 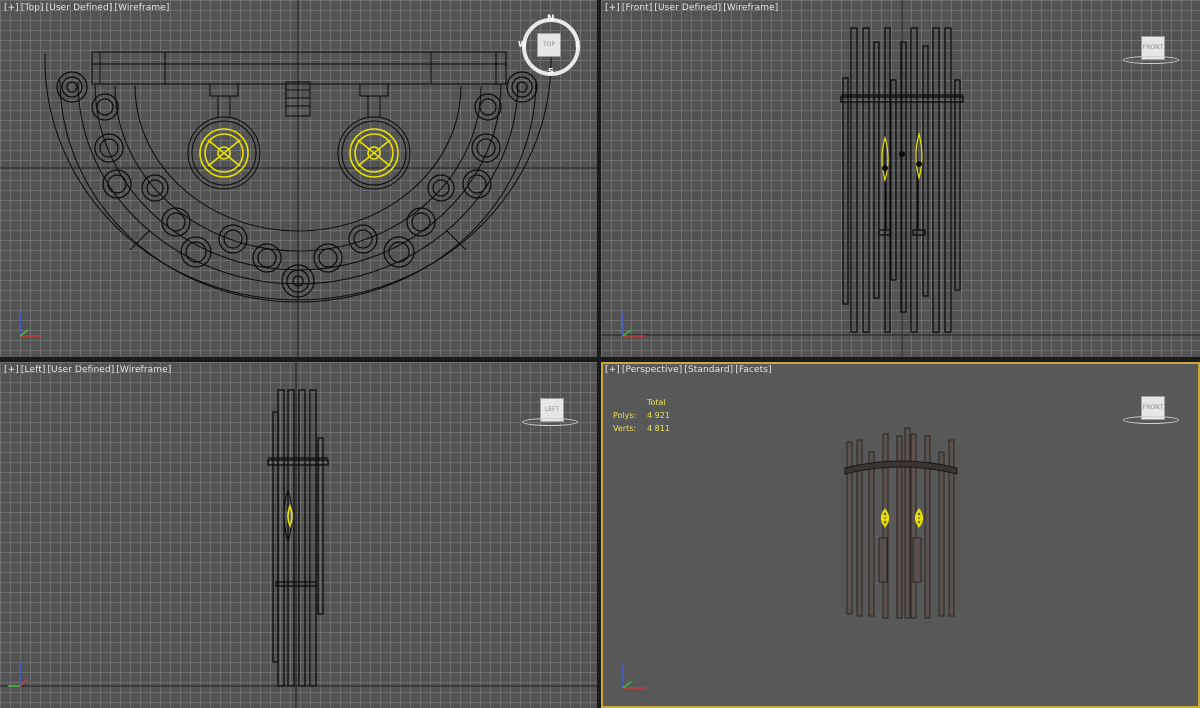 I want to click on view-type: [Top], so click(x=32, y=8).